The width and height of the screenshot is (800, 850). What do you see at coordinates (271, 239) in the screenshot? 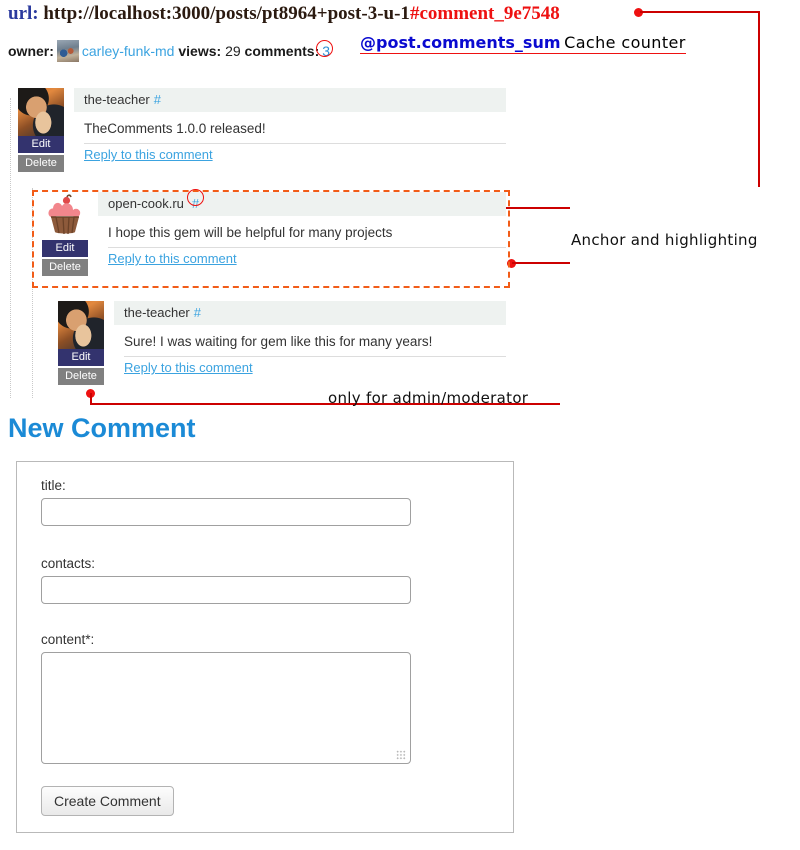
I see `anchor-highlight-box` at bounding box center [271, 239].